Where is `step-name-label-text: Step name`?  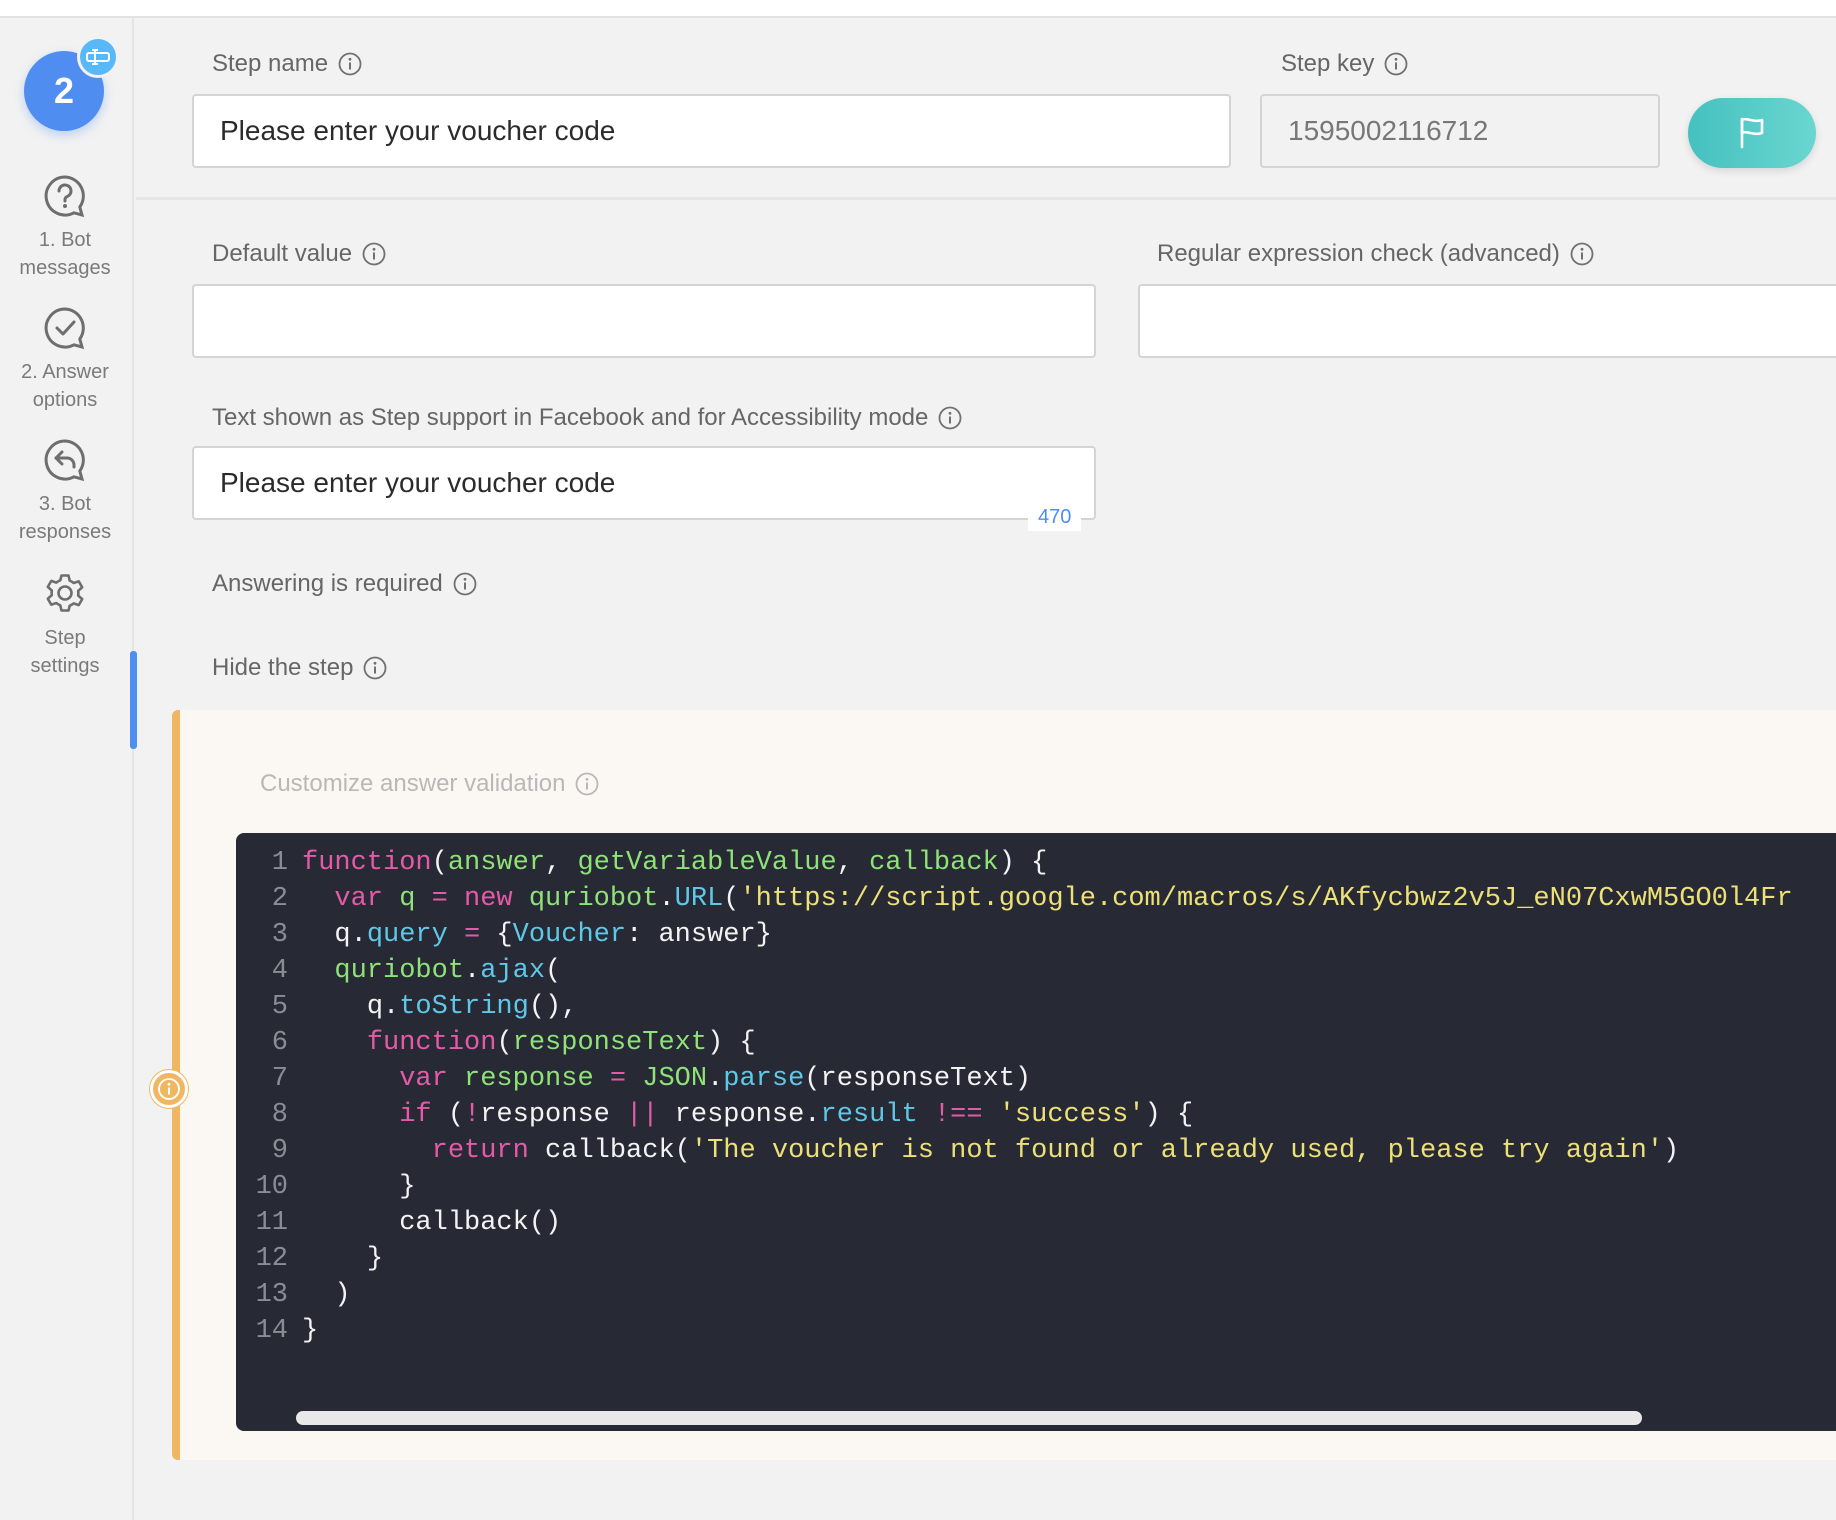
step-name-label-text: Step name is located at coordinates (270, 63).